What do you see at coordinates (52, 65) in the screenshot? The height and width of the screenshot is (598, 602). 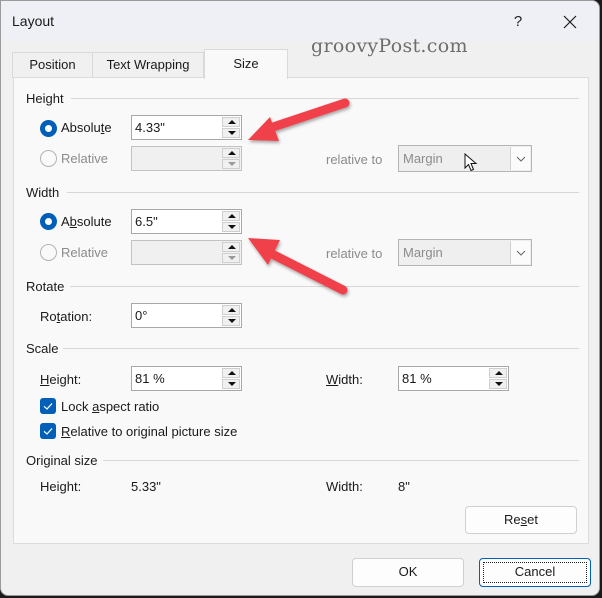 I see `tab-position: Position` at bounding box center [52, 65].